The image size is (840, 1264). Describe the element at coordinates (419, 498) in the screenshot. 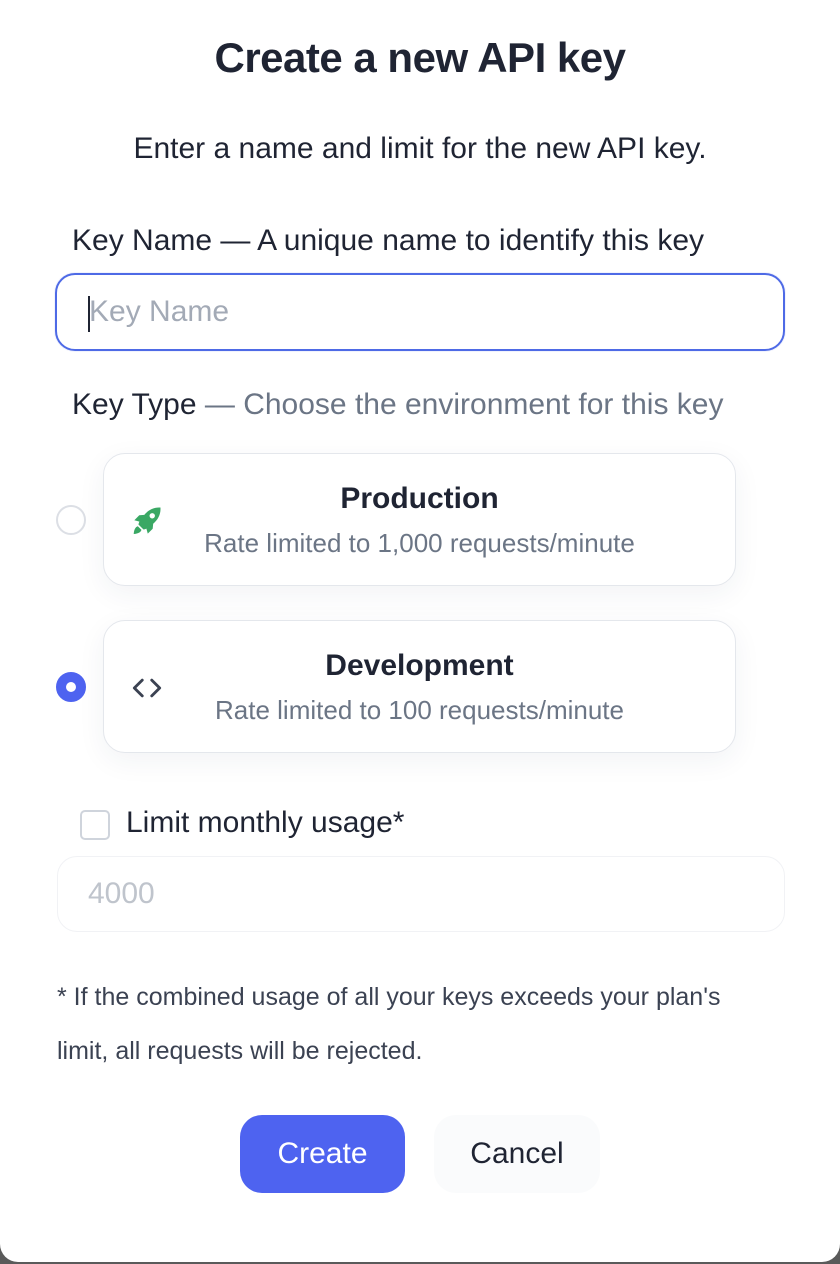

I see `production-title: Production` at that location.